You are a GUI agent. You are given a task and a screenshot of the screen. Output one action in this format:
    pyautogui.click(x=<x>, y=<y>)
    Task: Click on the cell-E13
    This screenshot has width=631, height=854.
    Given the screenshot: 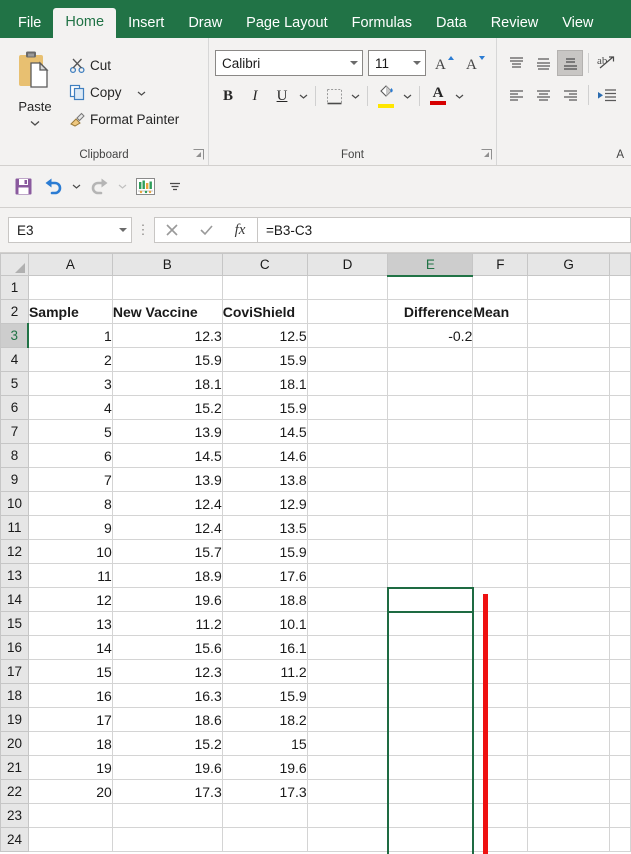 What is the action you would take?
    pyautogui.click(x=430, y=575)
    